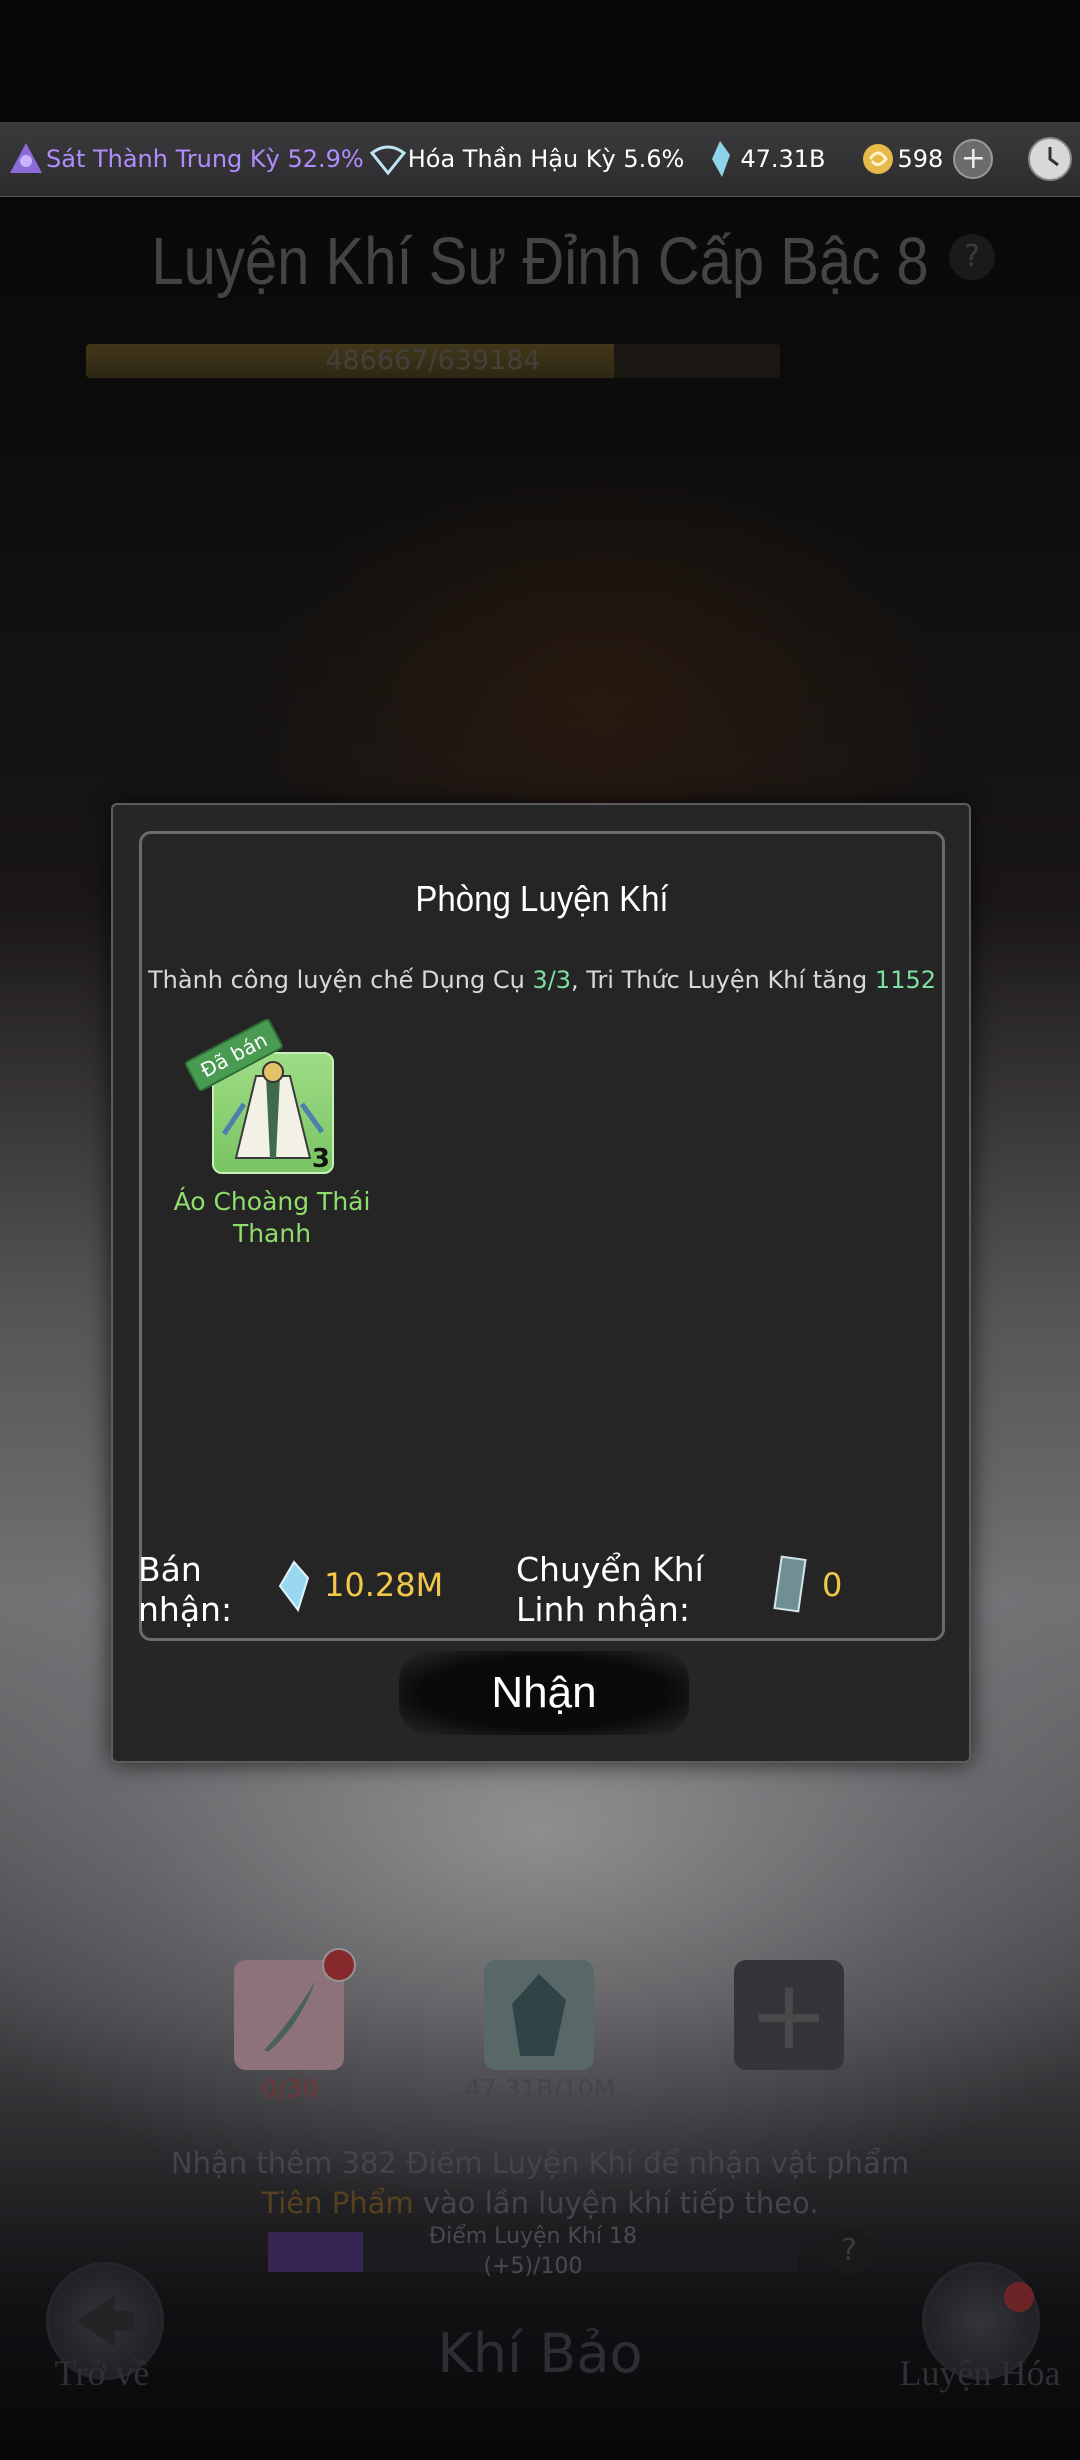  I want to click on clock-icon, so click(1050, 159).